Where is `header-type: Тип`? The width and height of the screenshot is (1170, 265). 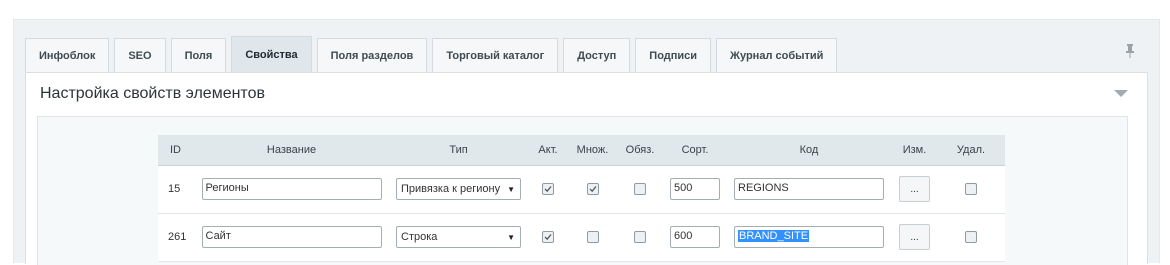
header-type: Тип is located at coordinates (458, 150).